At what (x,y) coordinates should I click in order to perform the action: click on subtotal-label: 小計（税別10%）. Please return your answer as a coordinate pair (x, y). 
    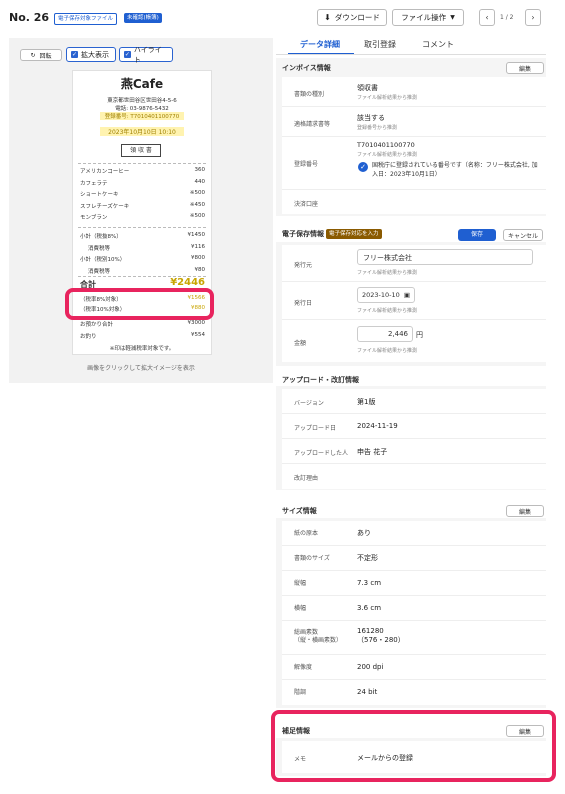
    Looking at the image, I should click on (103, 260).